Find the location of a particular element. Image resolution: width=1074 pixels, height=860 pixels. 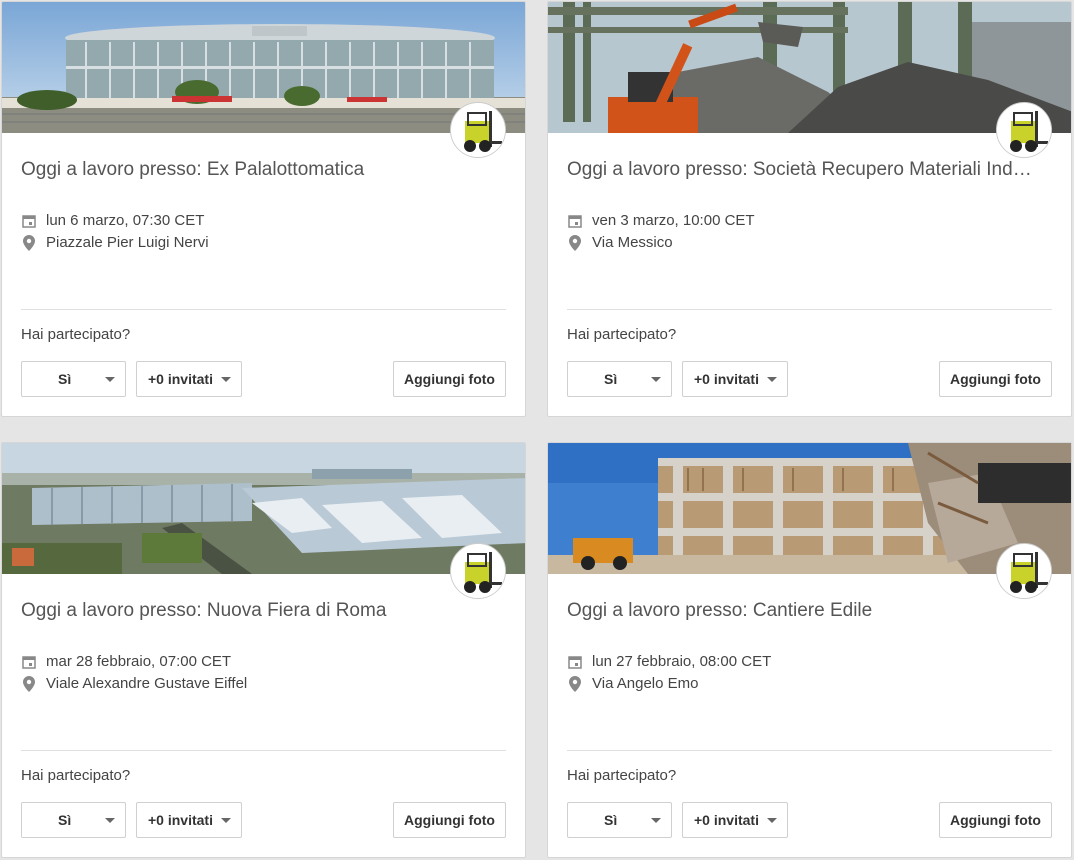

event-date: mar 28 febbraio, 07:00 CET is located at coordinates (126, 661).